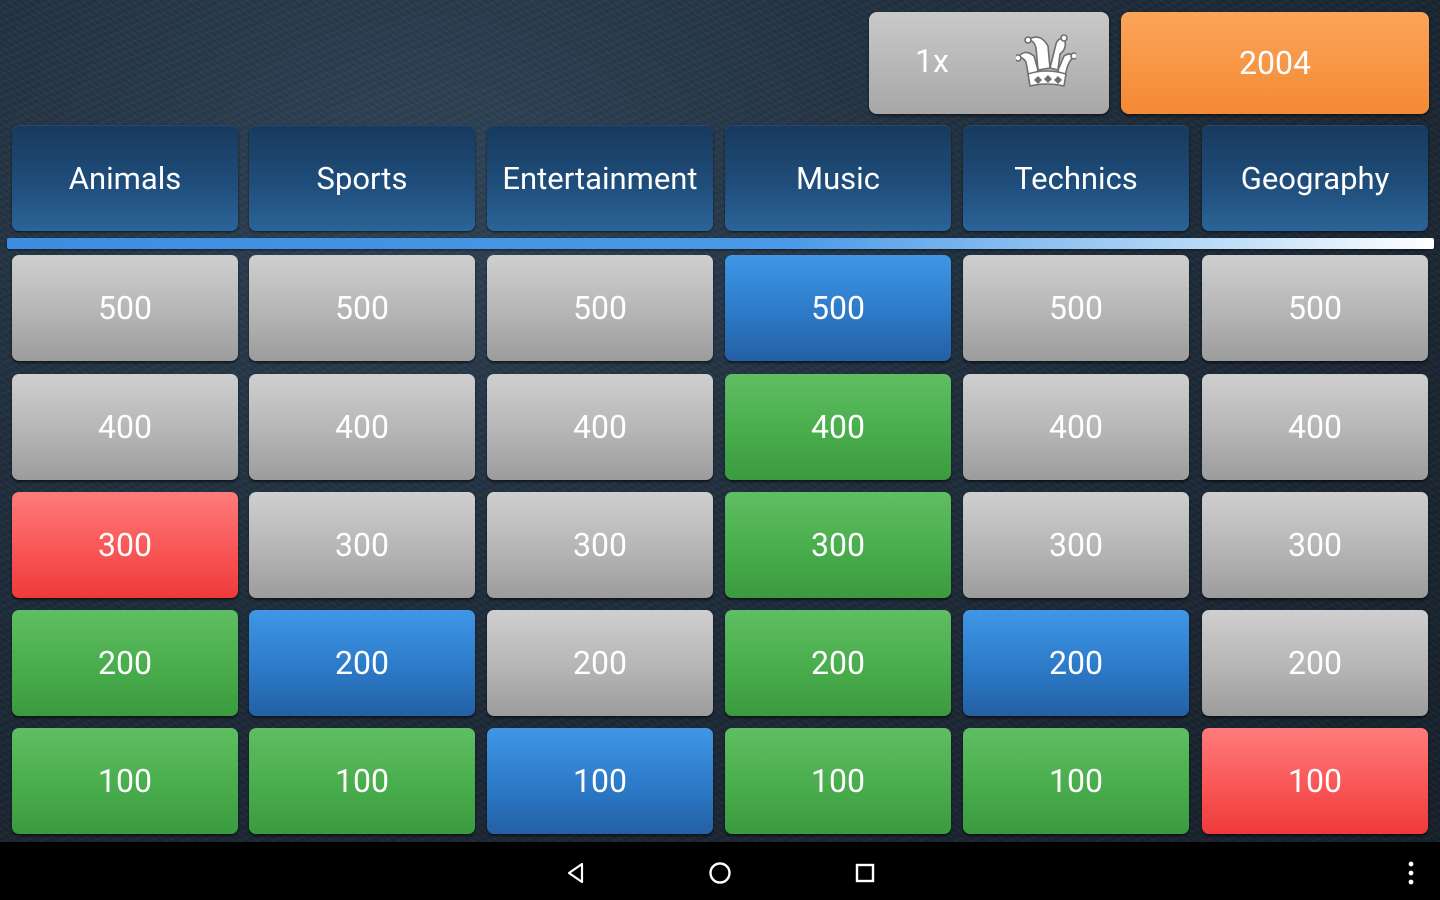  What do you see at coordinates (1076, 663) in the screenshot?
I see `tile-technics-200: 200` at bounding box center [1076, 663].